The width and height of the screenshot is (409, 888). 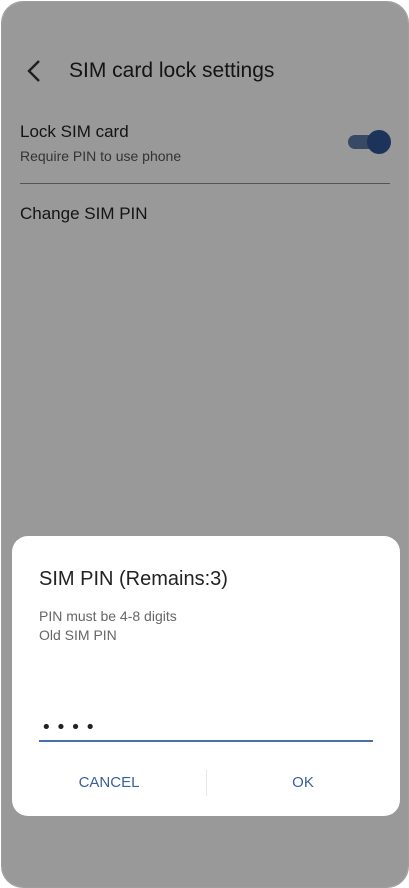 I want to click on dialog-title: SIM PIN (Remains:3), so click(x=133, y=579).